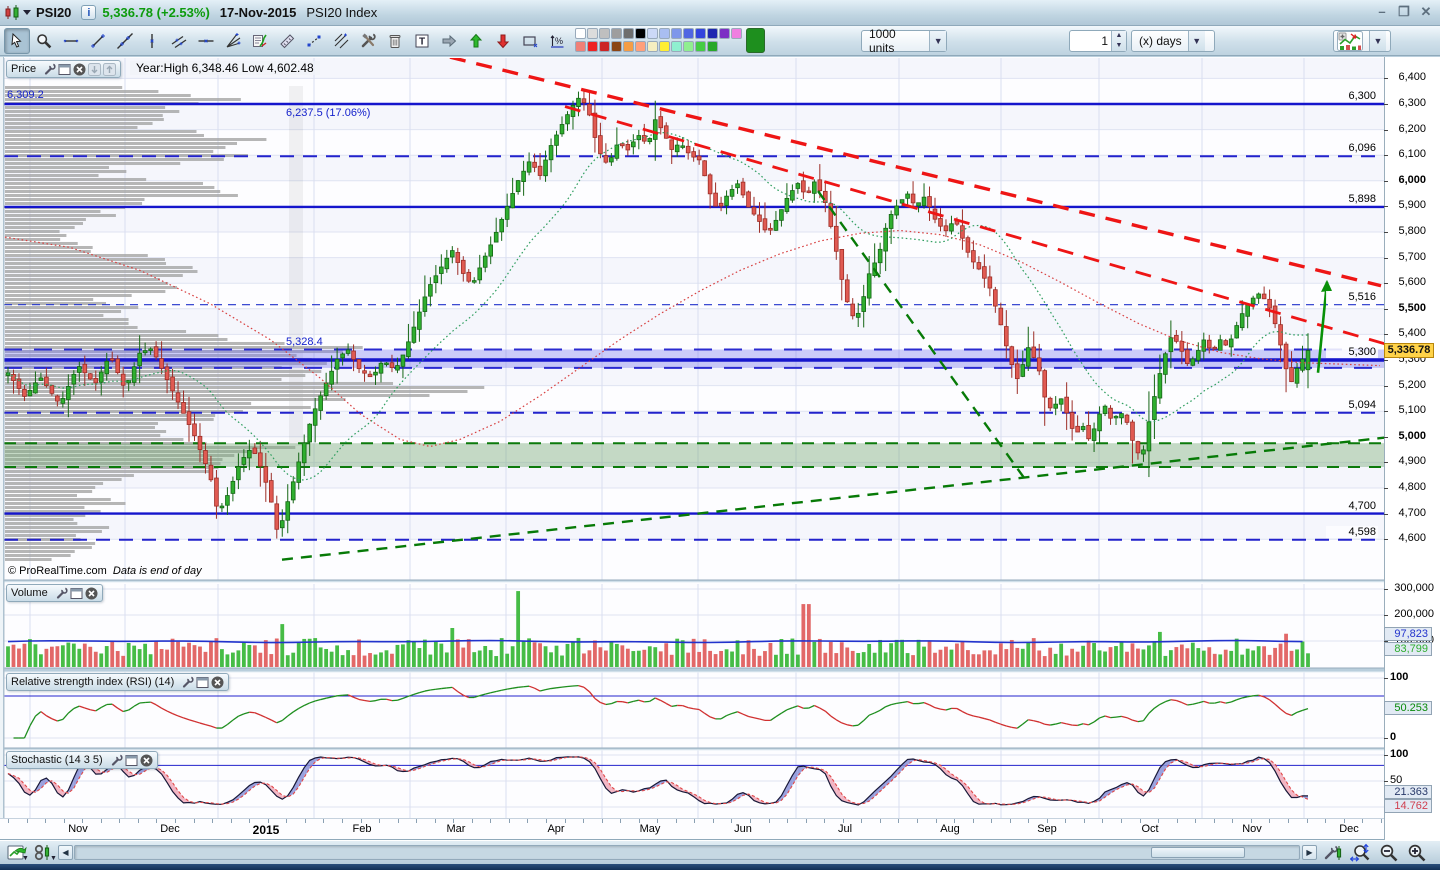  What do you see at coordinates (1382, 12) in the screenshot?
I see `minimize-button: –` at bounding box center [1382, 12].